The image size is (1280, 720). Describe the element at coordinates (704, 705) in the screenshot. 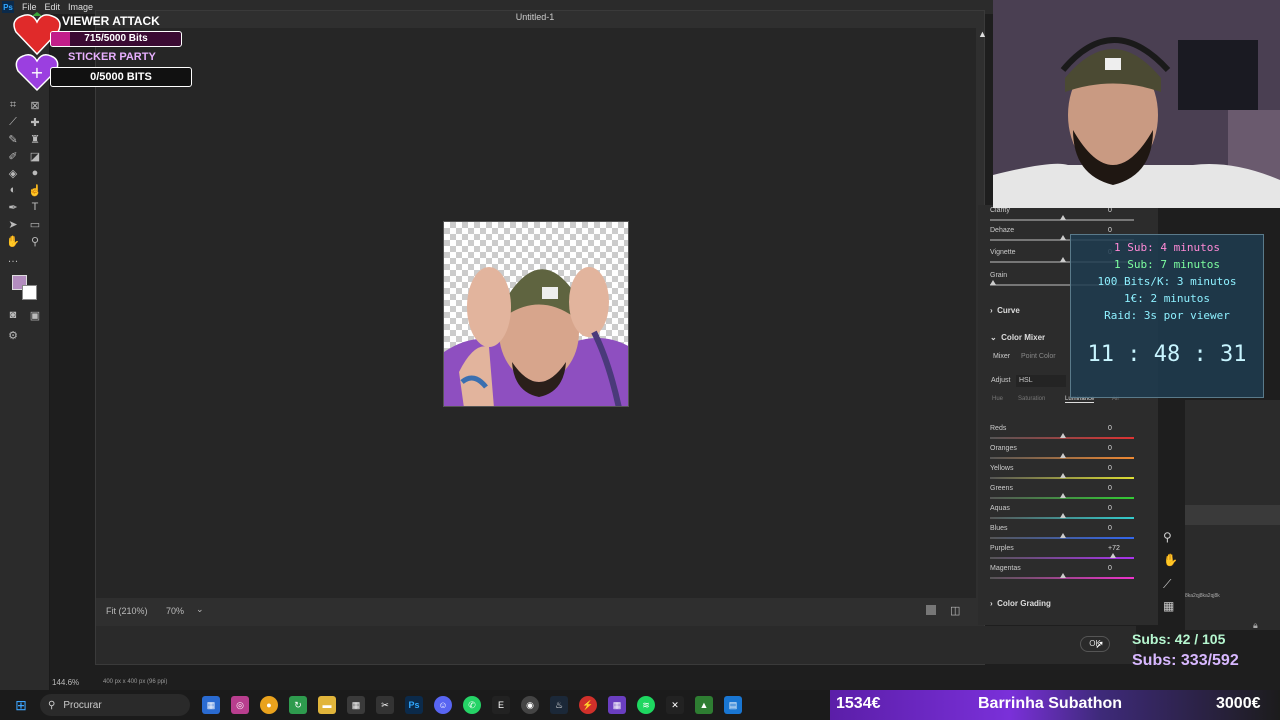

I see `app-icon-5: ▲` at that location.